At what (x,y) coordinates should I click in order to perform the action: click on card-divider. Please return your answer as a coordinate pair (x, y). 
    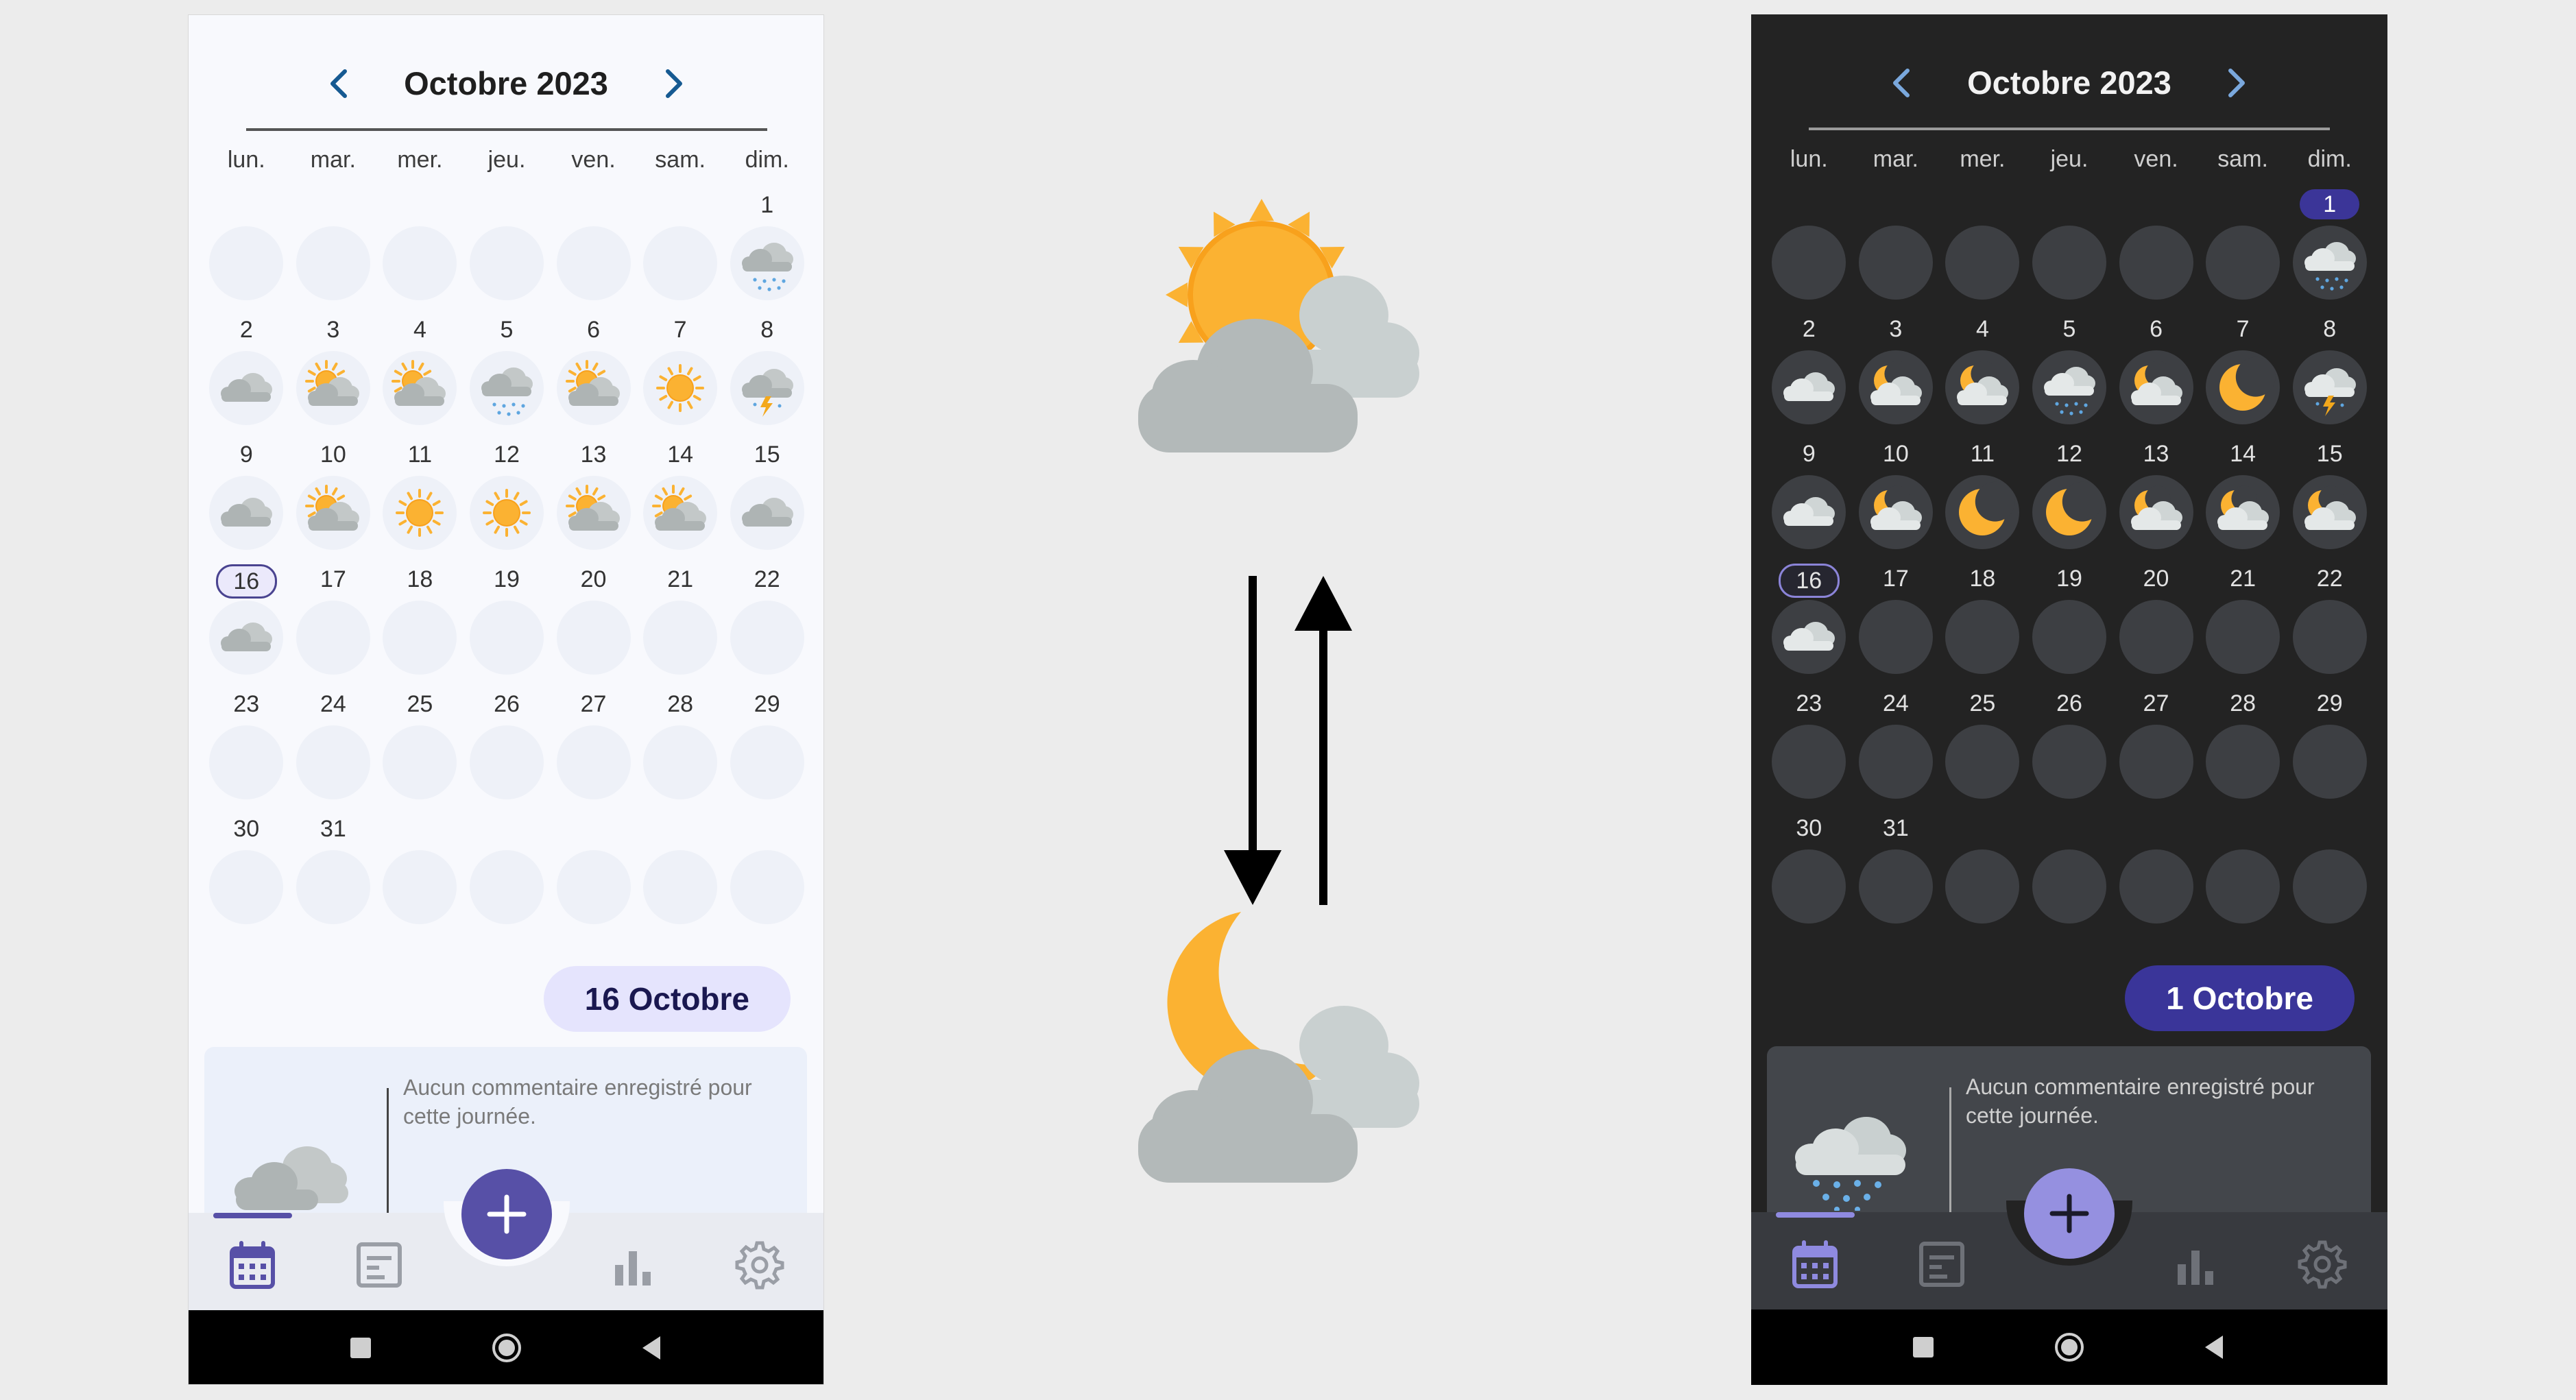
    Looking at the image, I should click on (1950, 1155).